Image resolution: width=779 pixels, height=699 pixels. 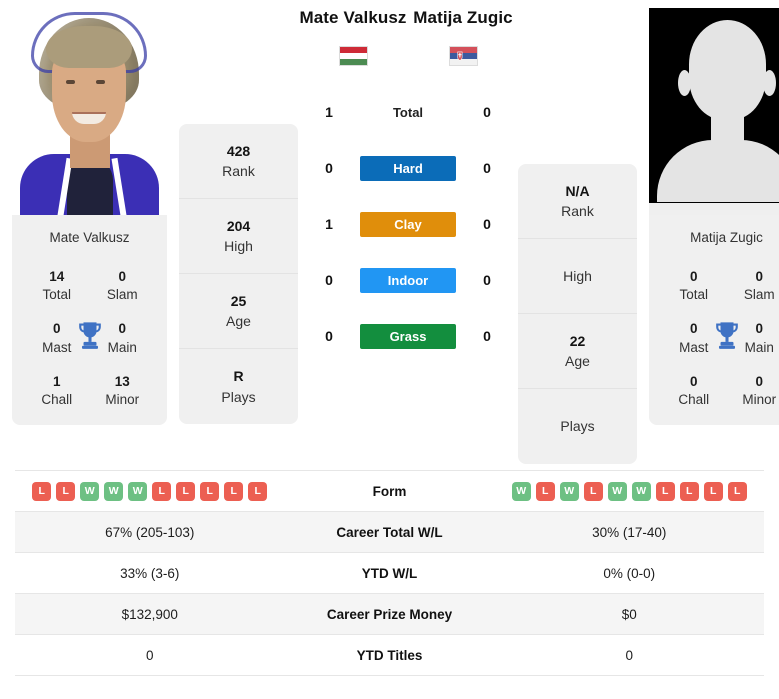 I want to click on left-info-rank-value: 428, so click(x=238, y=150).